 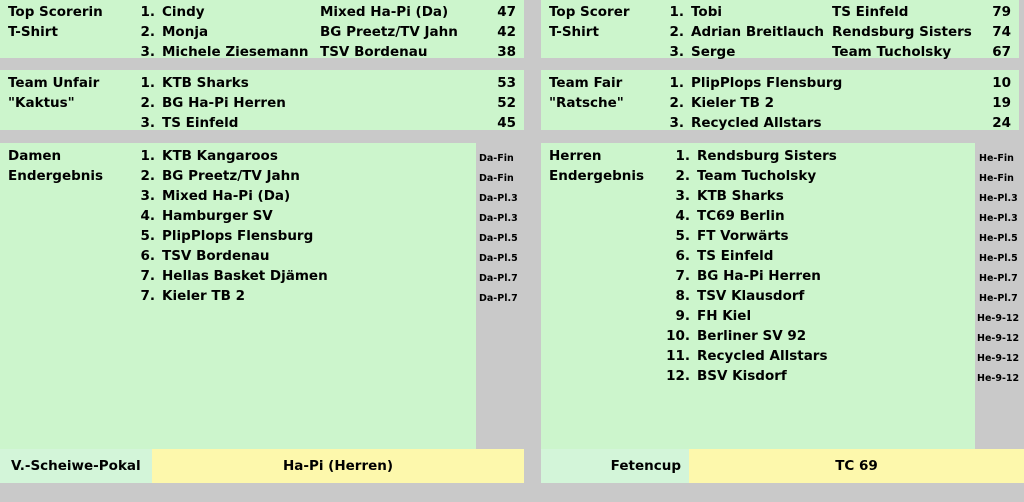 What do you see at coordinates (238, 176) in the screenshot?
I see `table-row: Endergebnis 2. BG Preetz/TV Jahn` at bounding box center [238, 176].